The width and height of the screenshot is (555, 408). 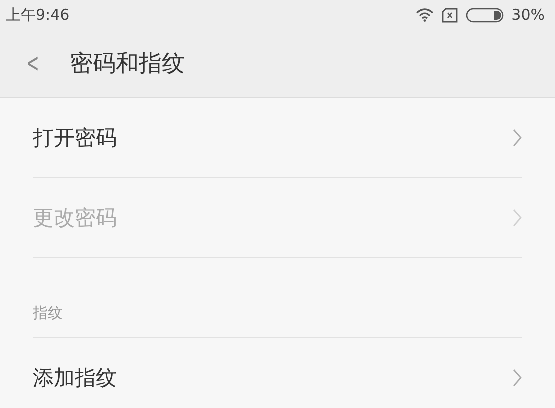 What do you see at coordinates (127, 64) in the screenshot?
I see `page-title: 密码和指纹` at bounding box center [127, 64].